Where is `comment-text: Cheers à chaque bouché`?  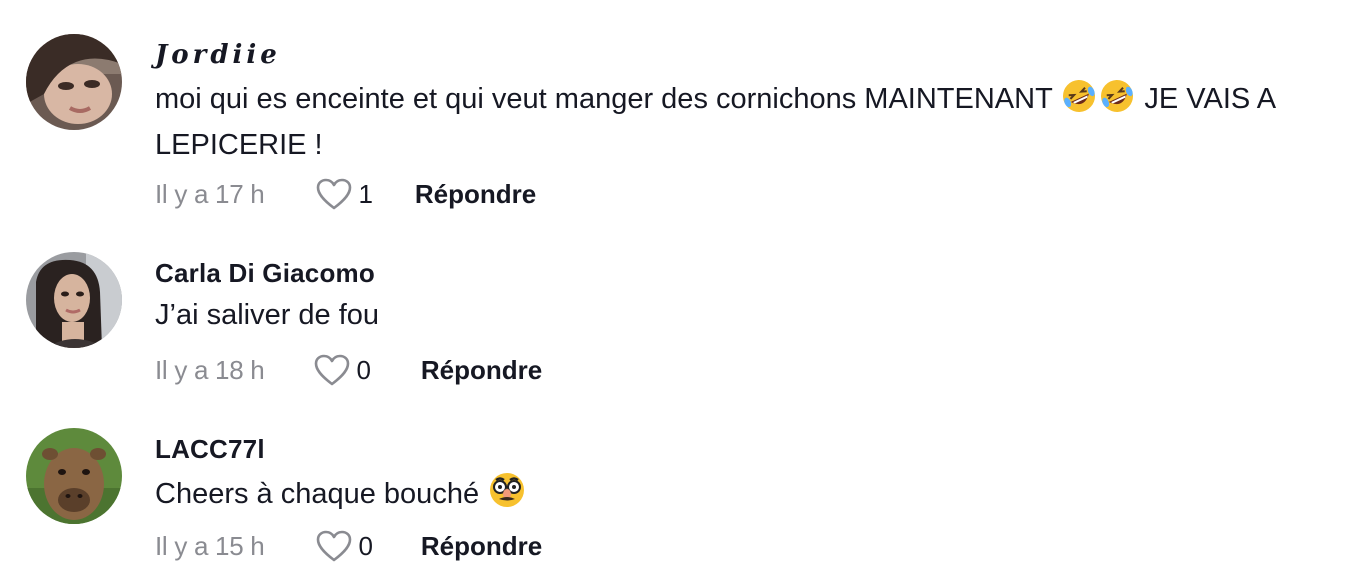 comment-text: Cheers à chaque bouché is located at coordinates (735, 495).